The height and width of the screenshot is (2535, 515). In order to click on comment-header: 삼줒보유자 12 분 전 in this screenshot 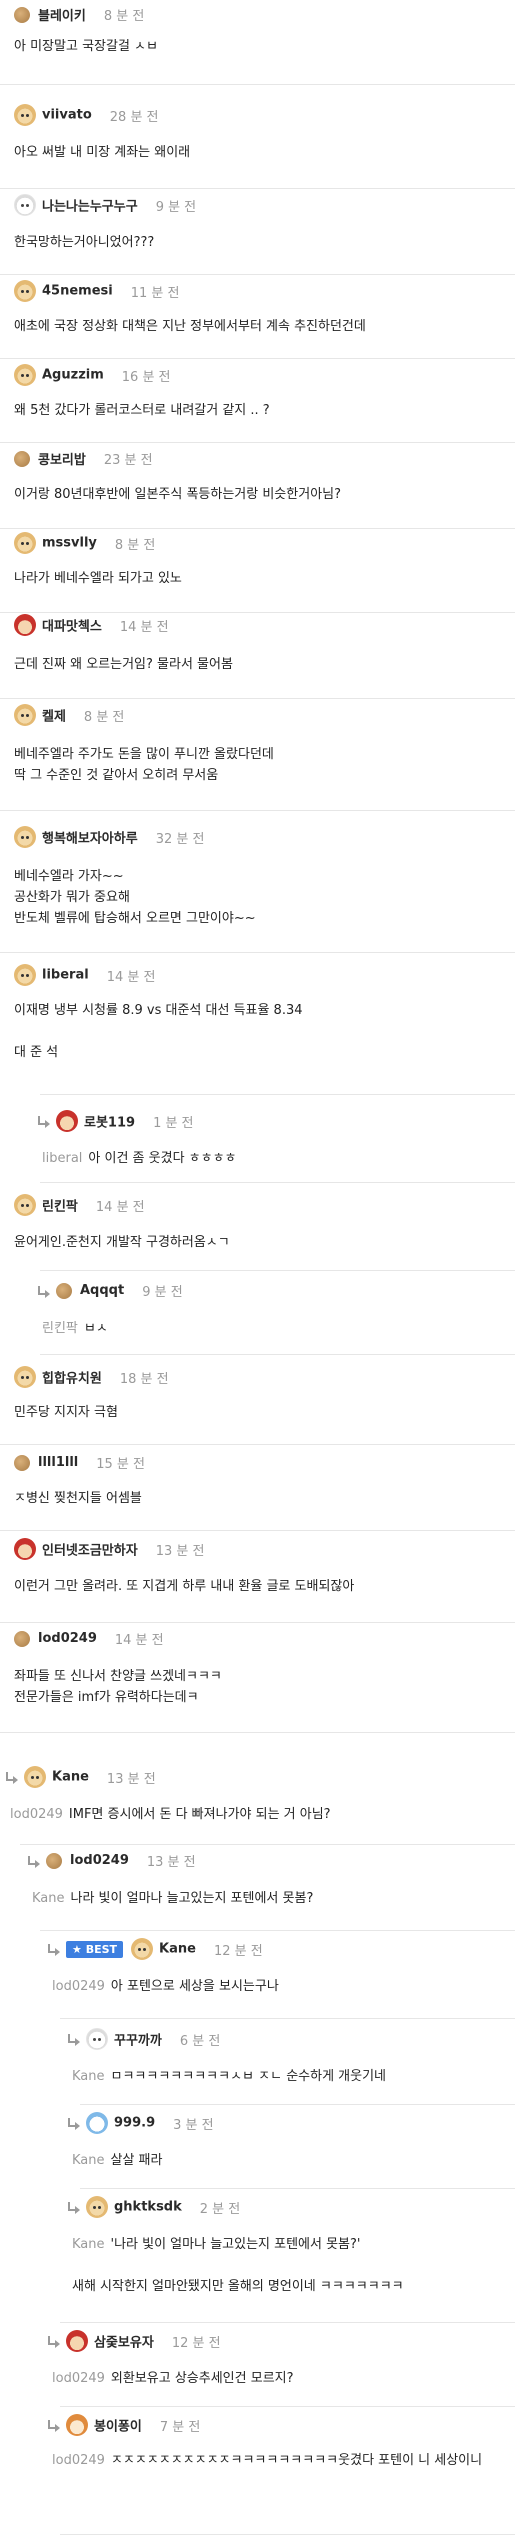, I will do `click(133, 2344)`.